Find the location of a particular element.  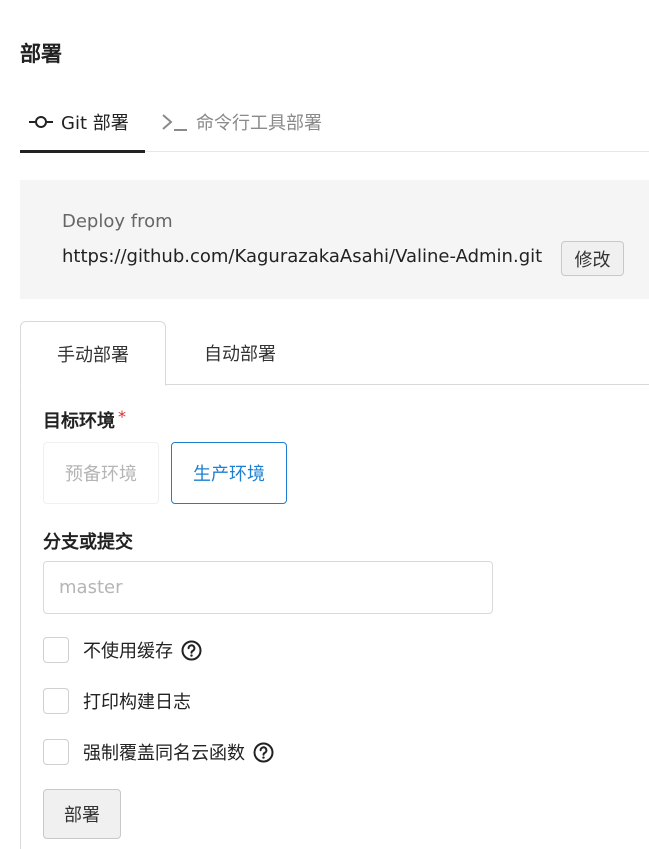

deploy-from-label: Deploy from is located at coordinates (117, 221).